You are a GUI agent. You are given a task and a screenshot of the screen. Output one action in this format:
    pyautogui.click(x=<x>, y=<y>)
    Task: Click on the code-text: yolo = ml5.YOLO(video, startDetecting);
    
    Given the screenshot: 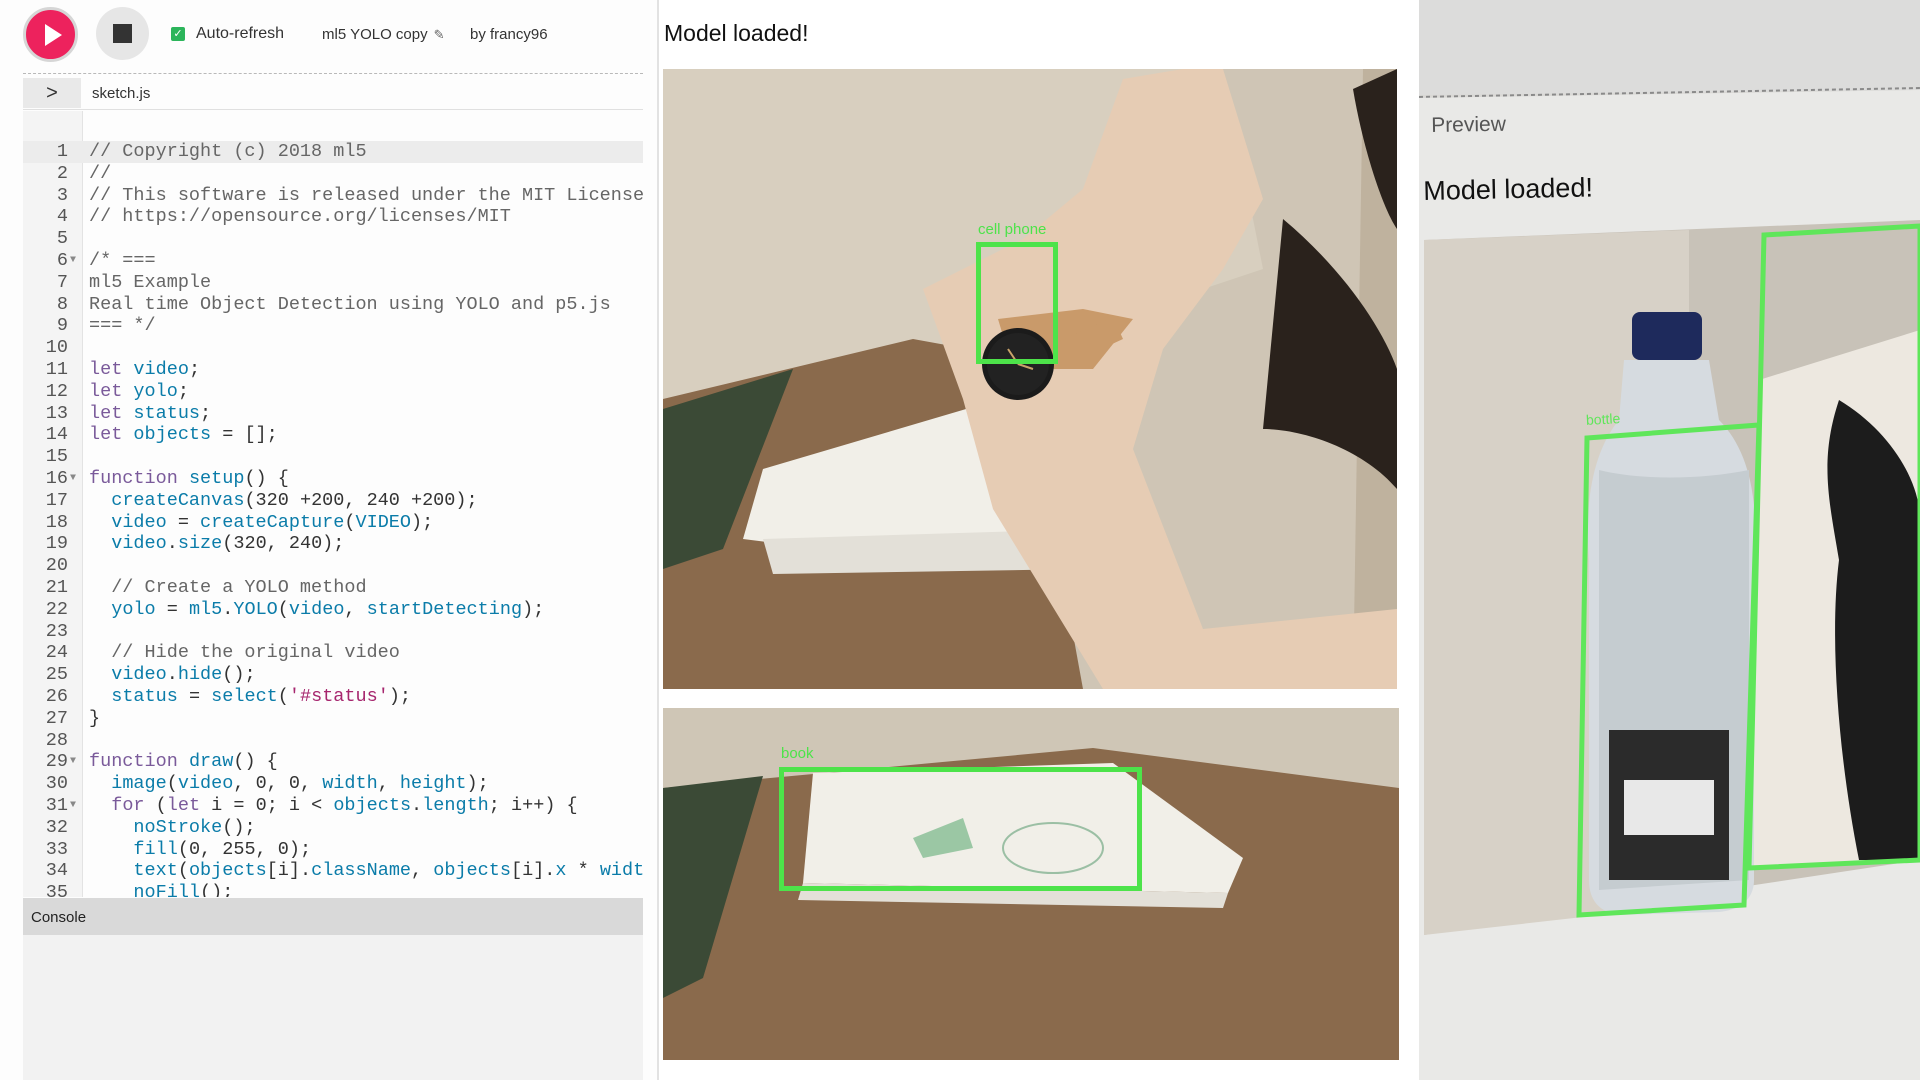 What is the action you would take?
    pyautogui.click(x=328, y=609)
    